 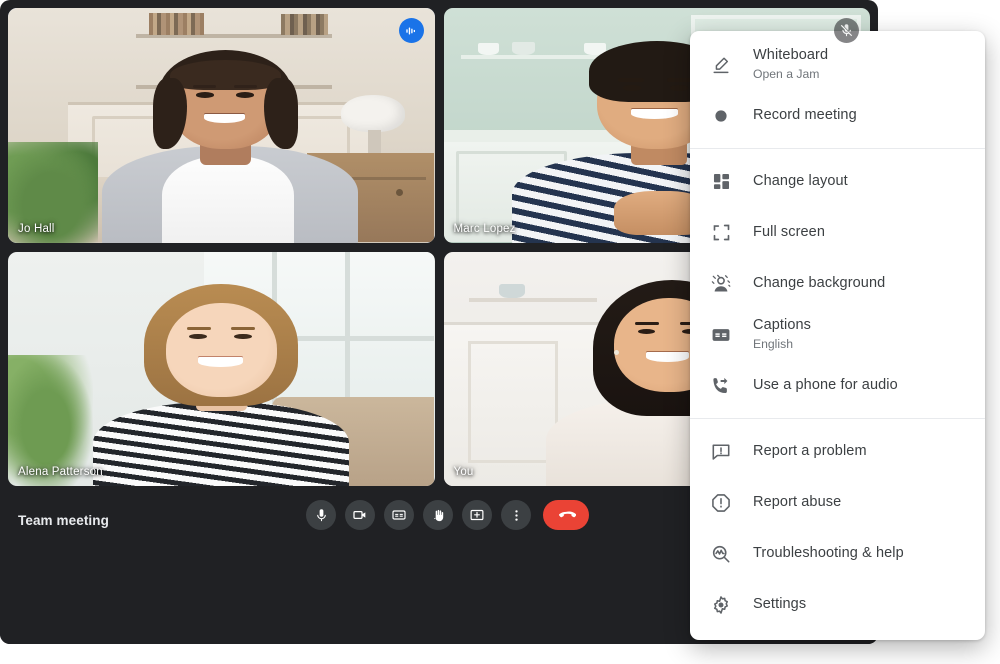 I want to click on feedback-icon, so click(x=721, y=452).